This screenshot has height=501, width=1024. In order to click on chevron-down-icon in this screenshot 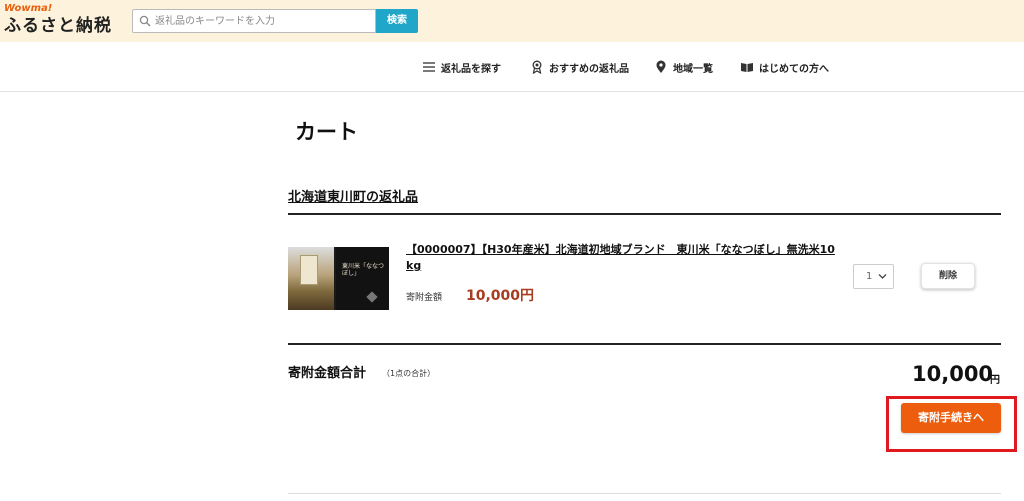, I will do `click(882, 276)`.